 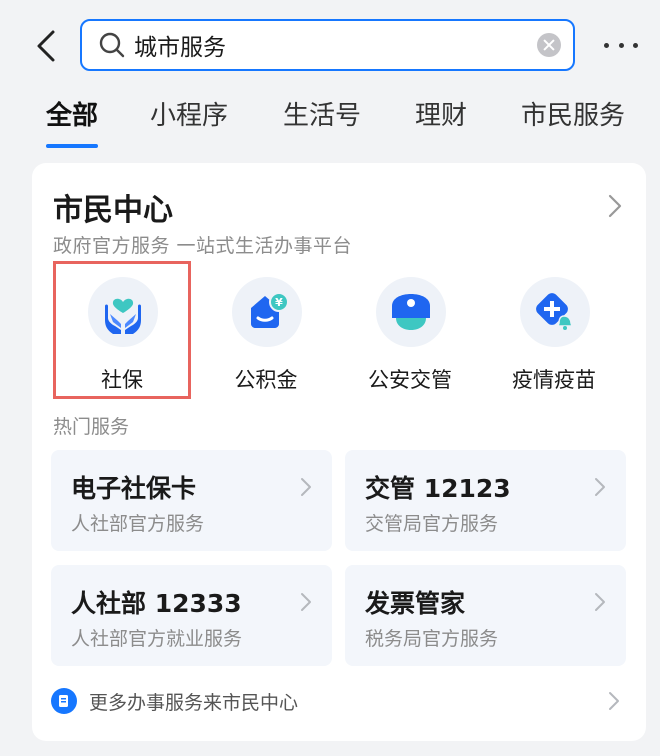 I want to click on clear-icon, so click(x=549, y=45).